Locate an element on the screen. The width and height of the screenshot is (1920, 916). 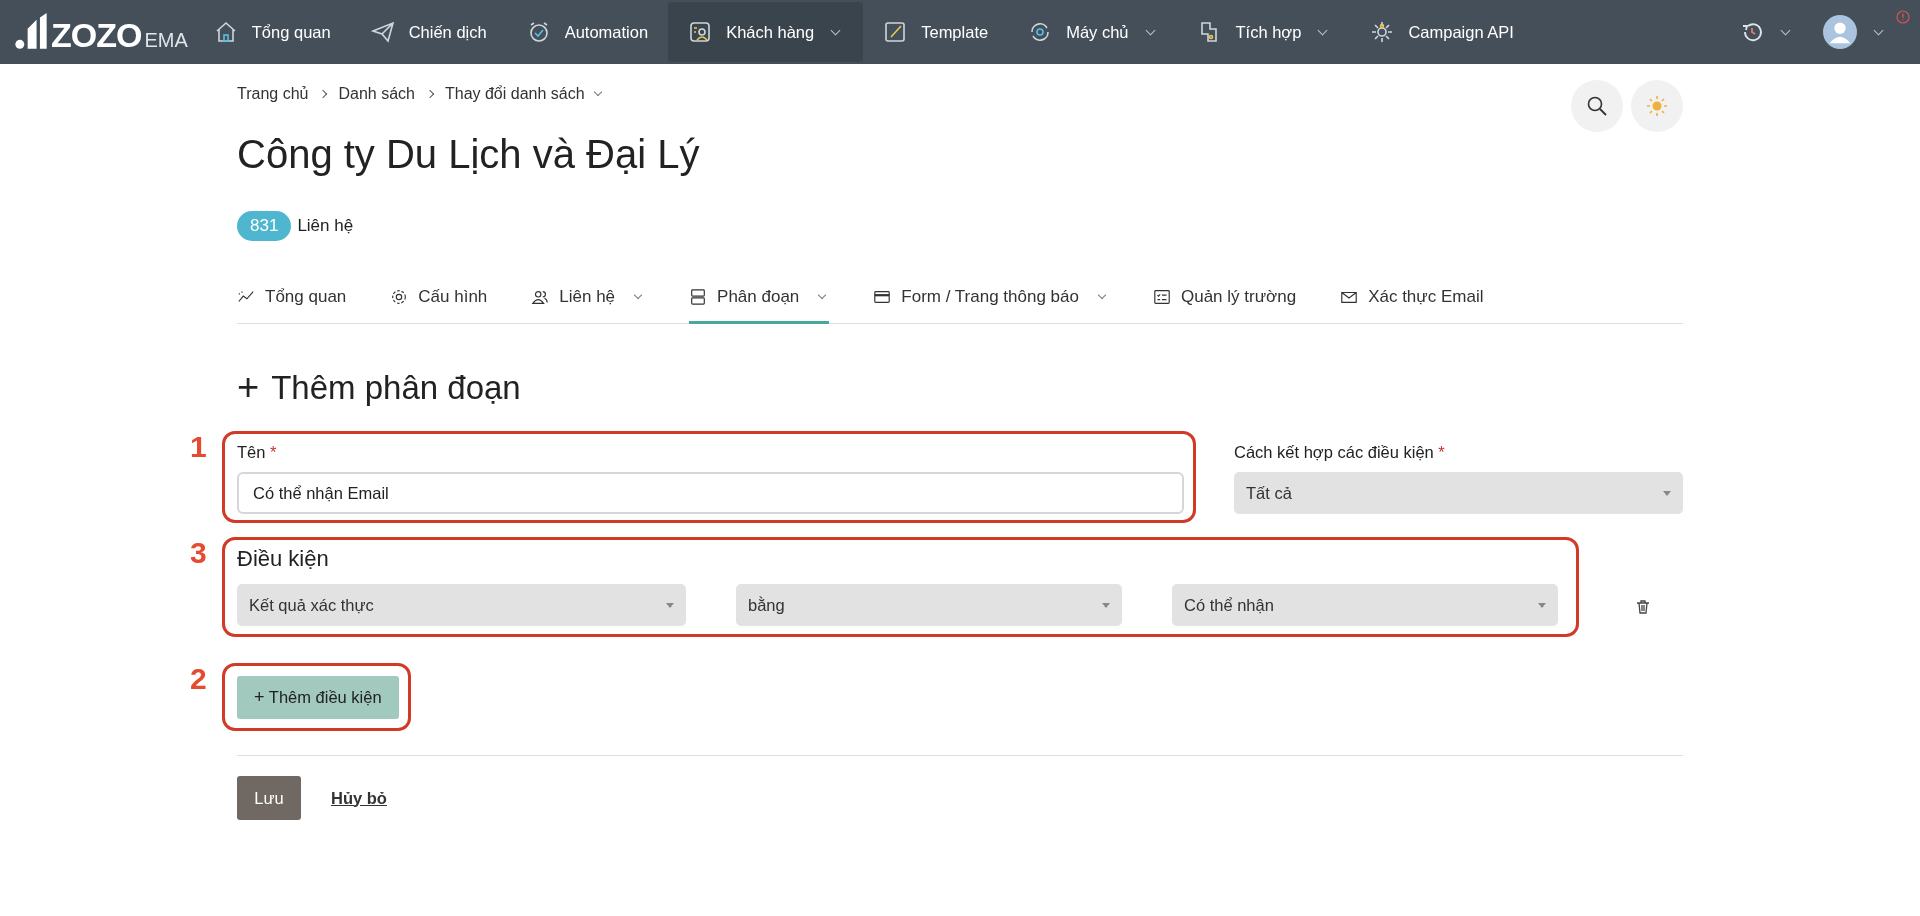
pencil-square-icon is located at coordinates (895, 32).